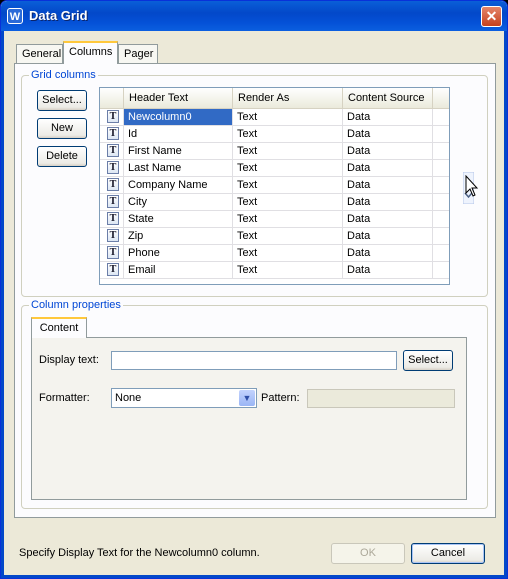 This screenshot has height=579, width=508. I want to click on table-row: T Id Text Data, so click(274, 134).